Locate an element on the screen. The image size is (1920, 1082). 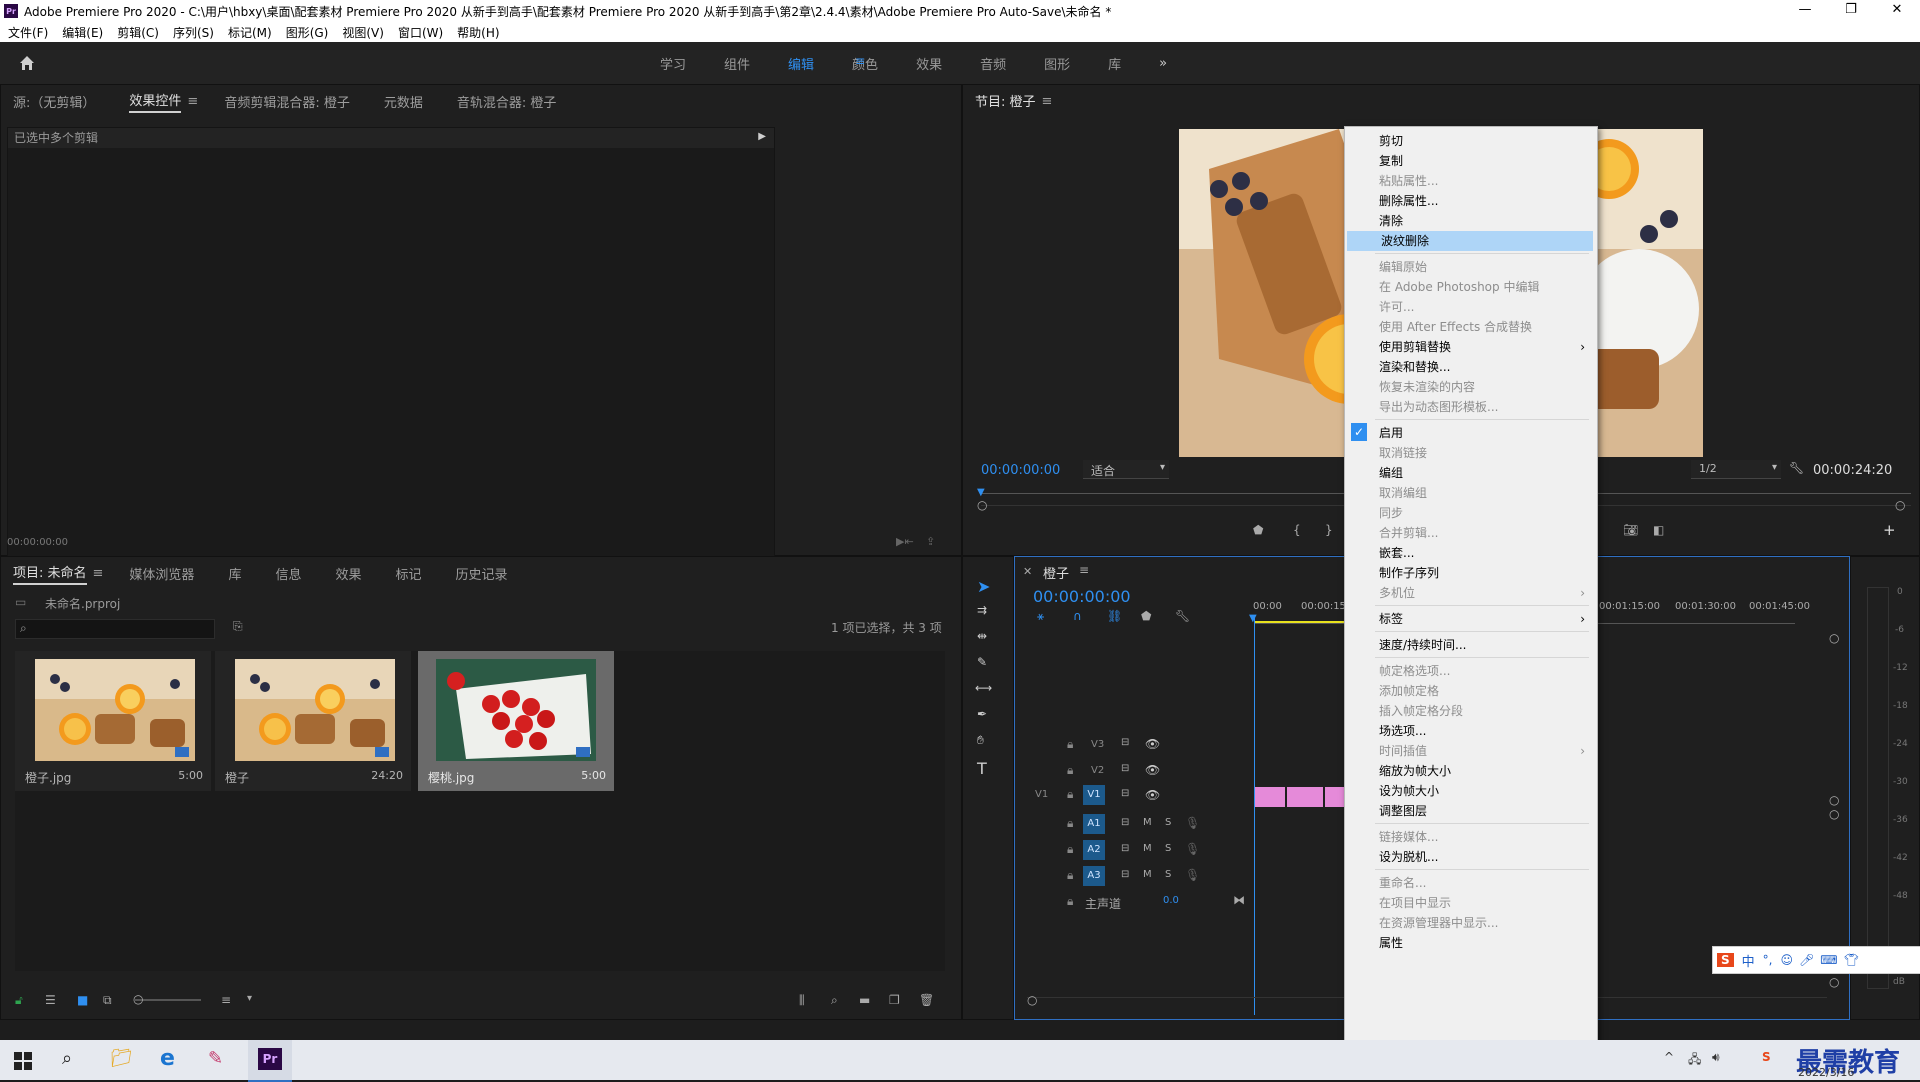
program-menu-icon: ≡ is located at coordinates (1047, 101).